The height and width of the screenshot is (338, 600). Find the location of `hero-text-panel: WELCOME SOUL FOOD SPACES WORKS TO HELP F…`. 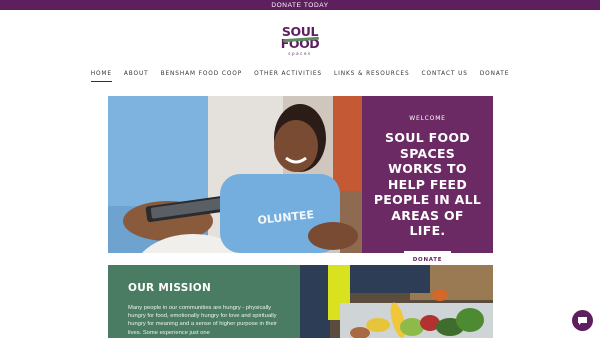

hero-text-panel: WELCOME SOUL FOOD SPACES WORKS TO HELP F… is located at coordinates (427, 182).